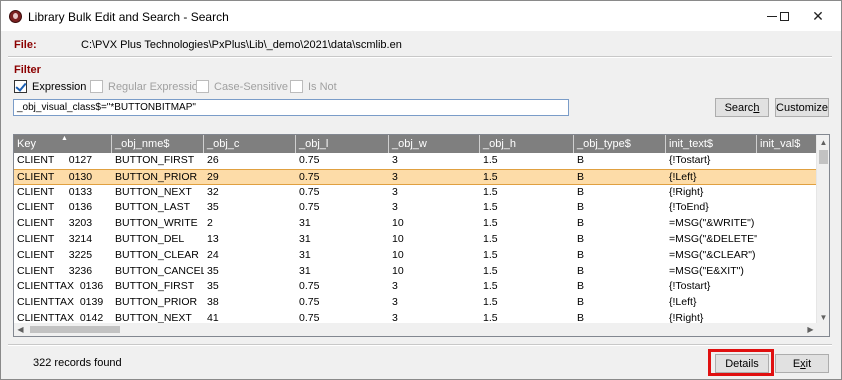 This screenshot has width=842, height=380. What do you see at coordinates (158, 144) in the screenshot?
I see `column-header-obj-nme: _obj_nme$` at bounding box center [158, 144].